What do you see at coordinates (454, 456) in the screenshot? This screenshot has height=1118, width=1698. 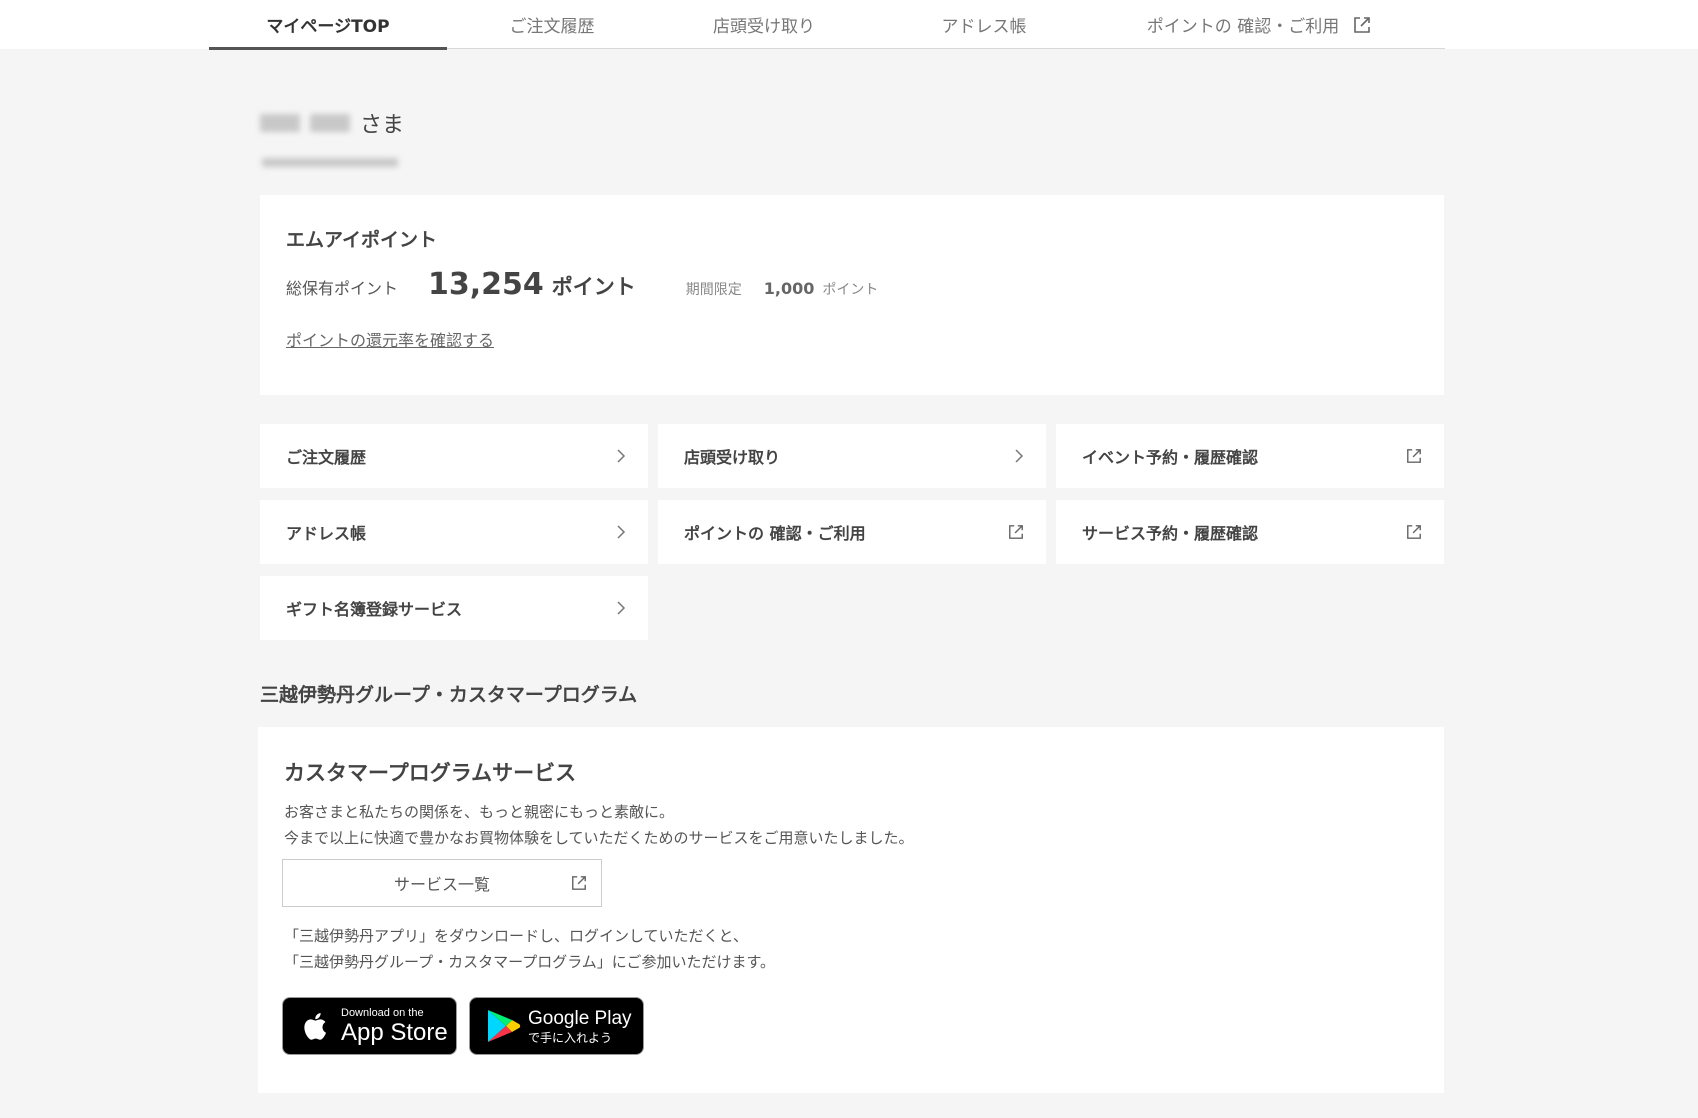 I see `menu-item-order-history: ご注文履歴` at bounding box center [454, 456].